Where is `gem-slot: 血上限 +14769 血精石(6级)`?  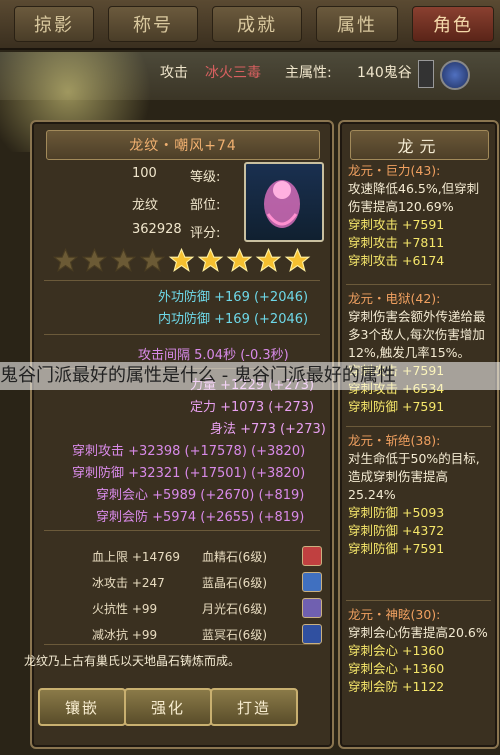
gem-slot: 血上限 +14769 血精石(6级) is located at coordinates (208, 556).